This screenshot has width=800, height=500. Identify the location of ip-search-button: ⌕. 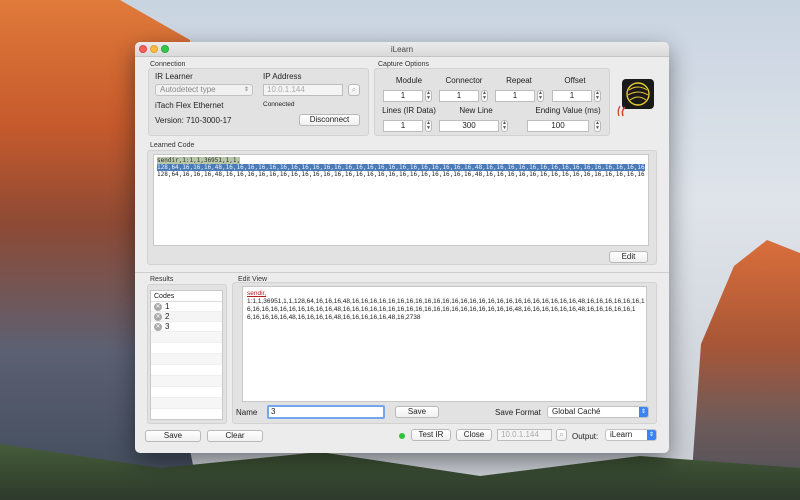
(354, 90).